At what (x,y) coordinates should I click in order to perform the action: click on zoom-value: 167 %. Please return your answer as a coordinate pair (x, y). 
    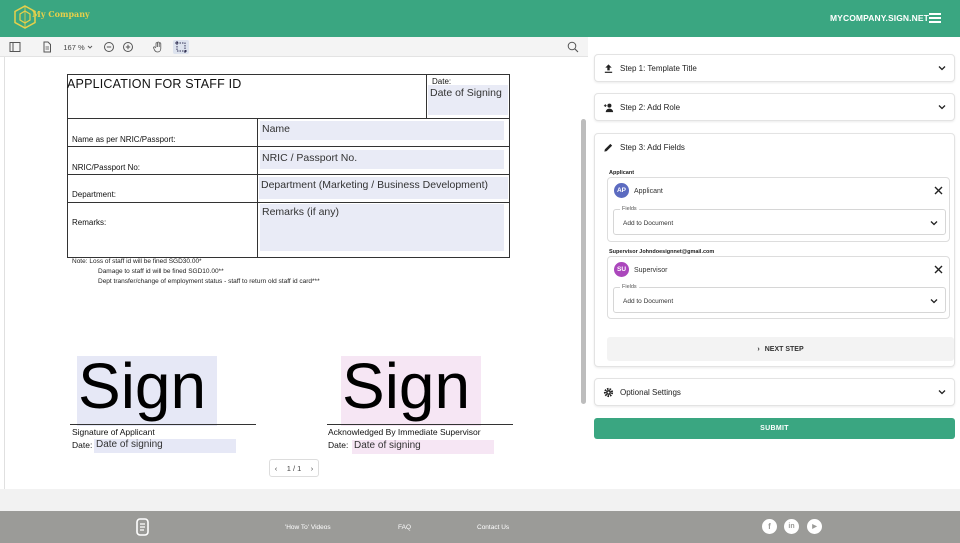
    Looking at the image, I should click on (74, 47).